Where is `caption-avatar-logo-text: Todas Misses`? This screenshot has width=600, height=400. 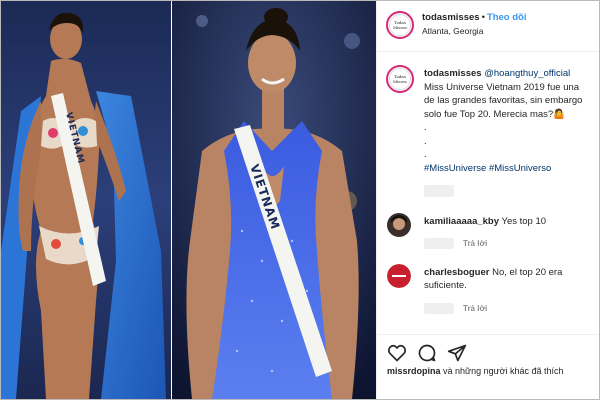 caption-avatar-logo-text: Todas Misses is located at coordinates (400, 79).